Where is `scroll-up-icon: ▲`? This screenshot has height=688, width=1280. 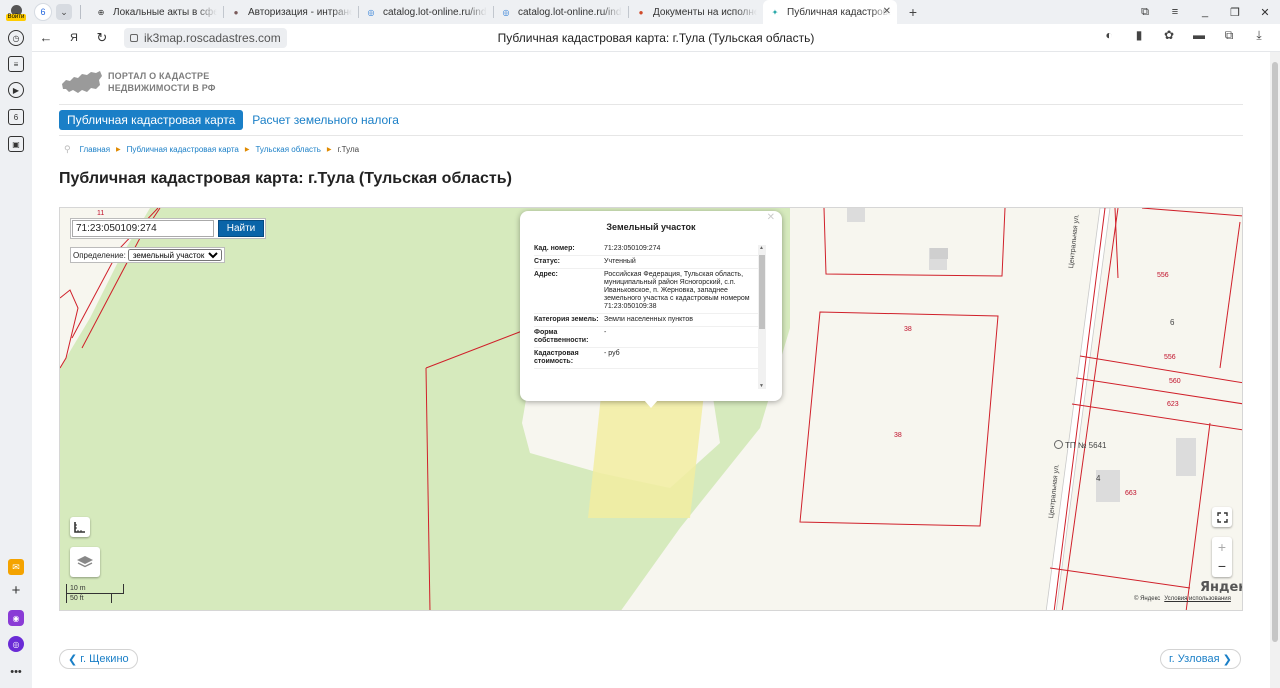
scroll-up-icon: ▲ is located at coordinates (761, 248).